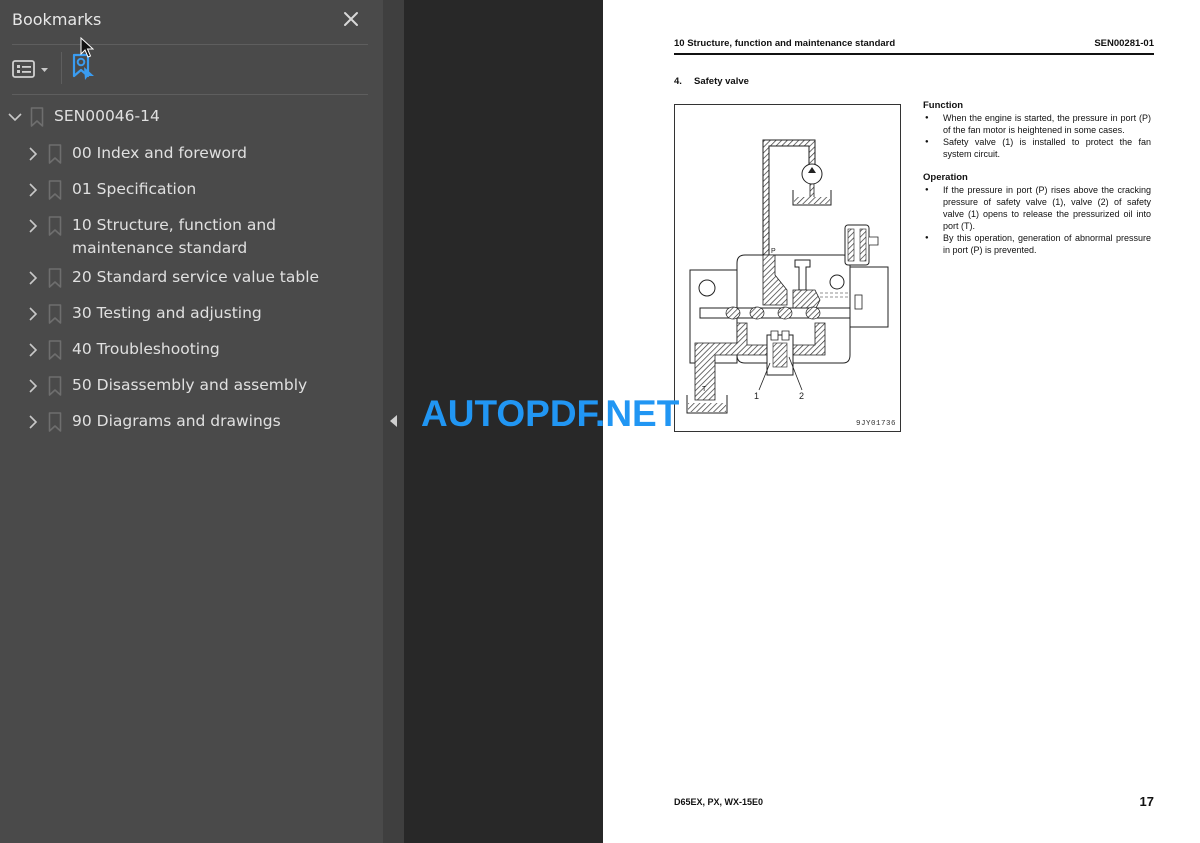 The height and width of the screenshot is (843, 1200). What do you see at coordinates (914, 54) in the screenshot?
I see `header-rule` at bounding box center [914, 54].